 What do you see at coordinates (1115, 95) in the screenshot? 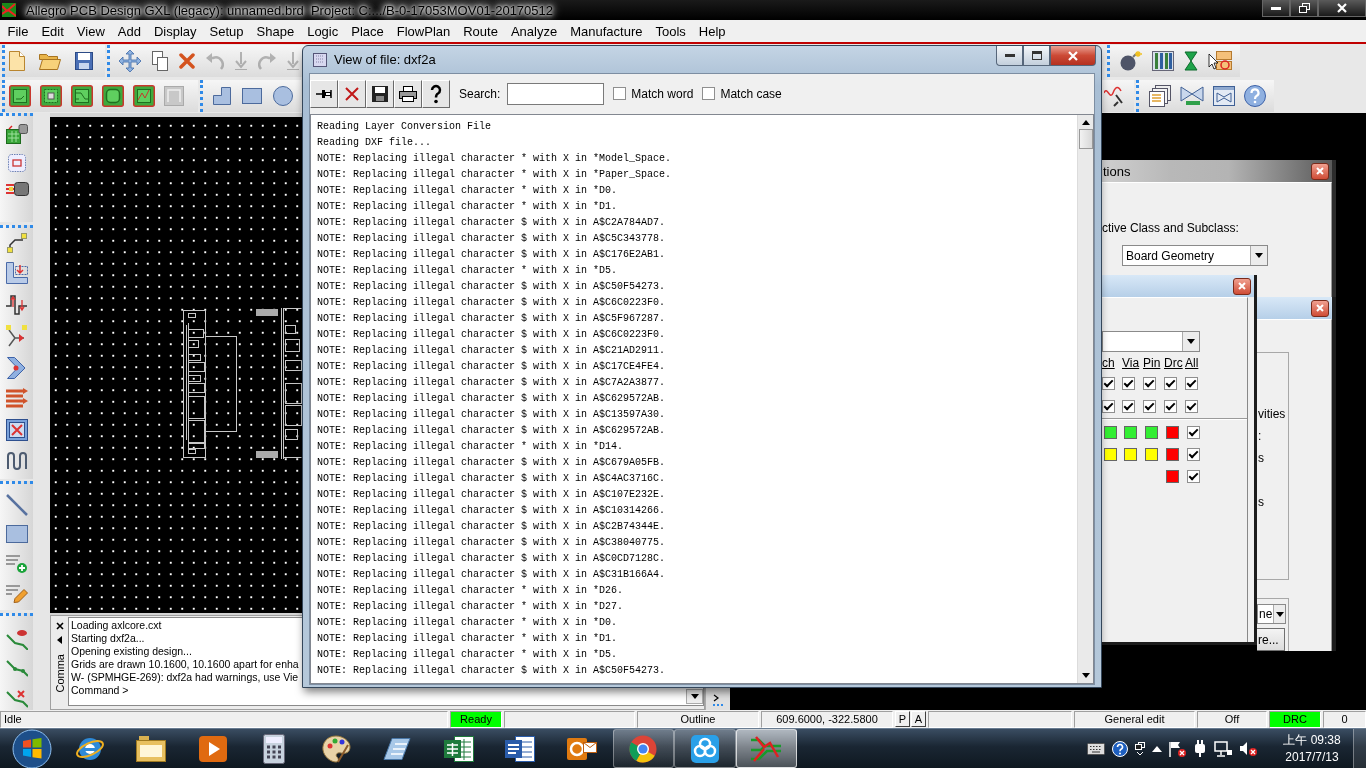
I see `probe-wave-icon` at bounding box center [1115, 95].